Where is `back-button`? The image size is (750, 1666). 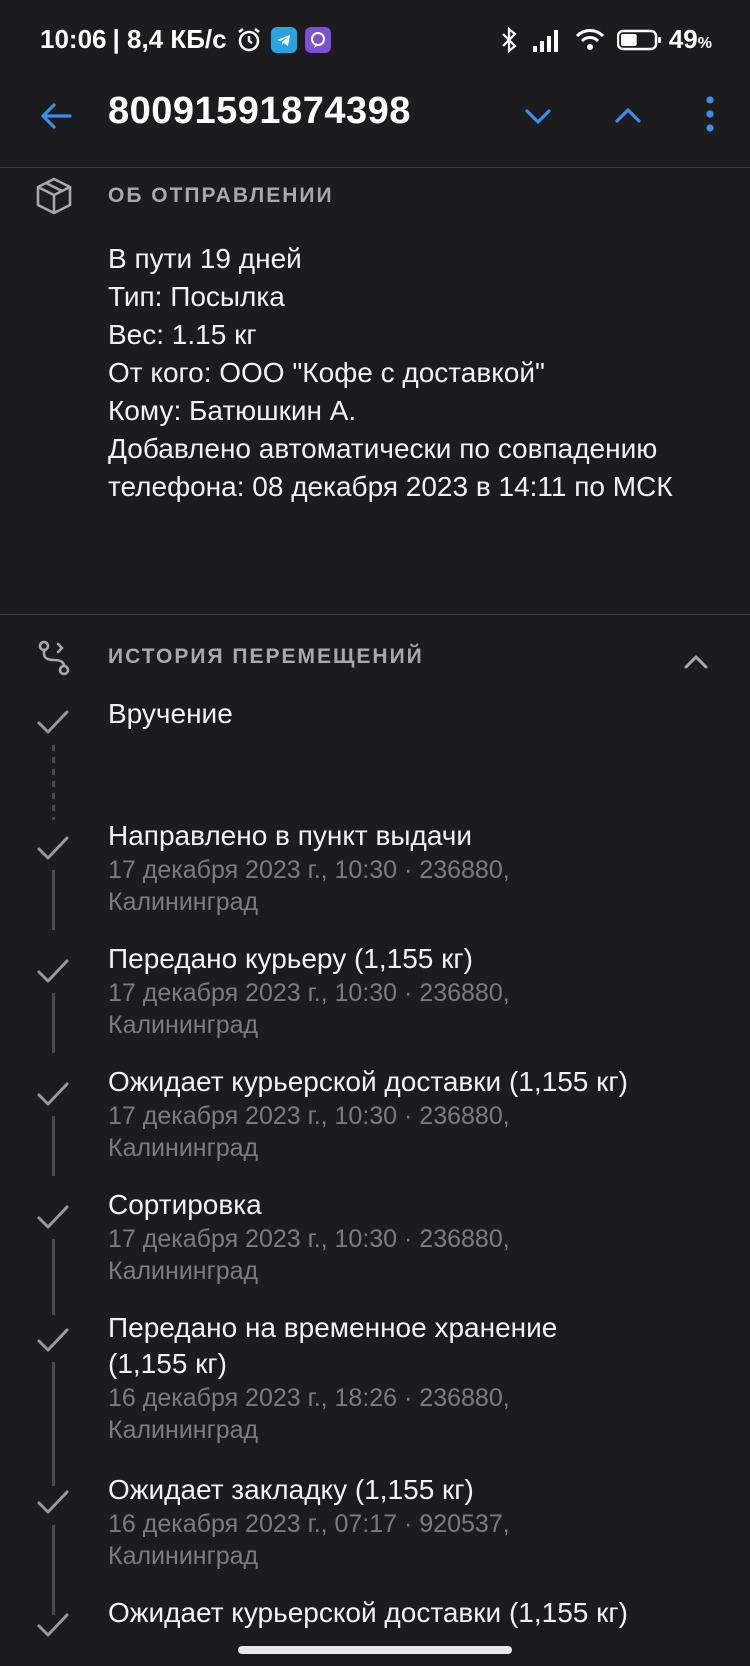
back-button is located at coordinates (56, 116).